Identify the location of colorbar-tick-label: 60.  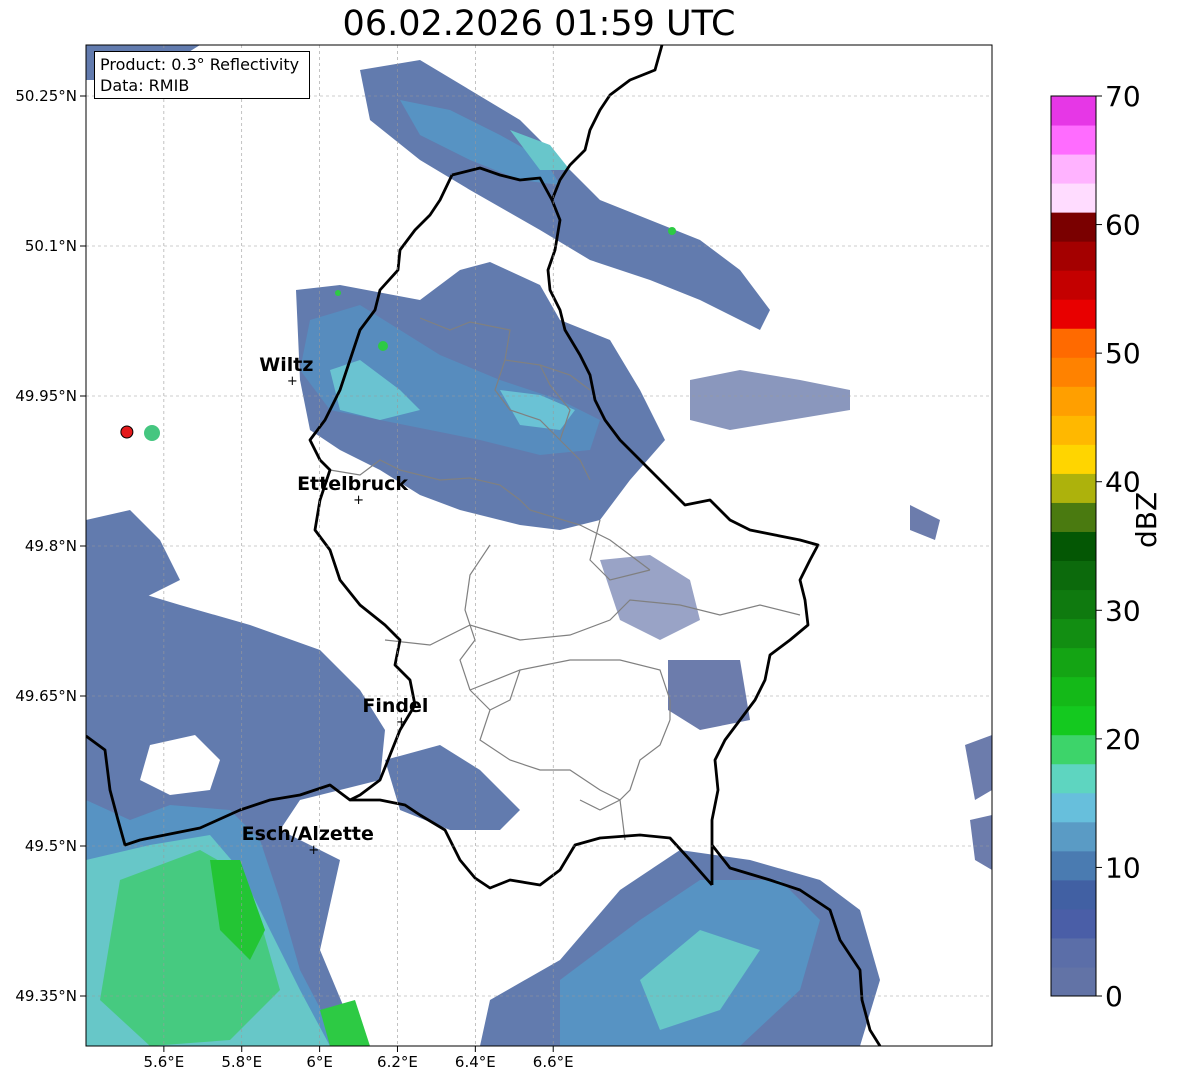
(1123, 225).